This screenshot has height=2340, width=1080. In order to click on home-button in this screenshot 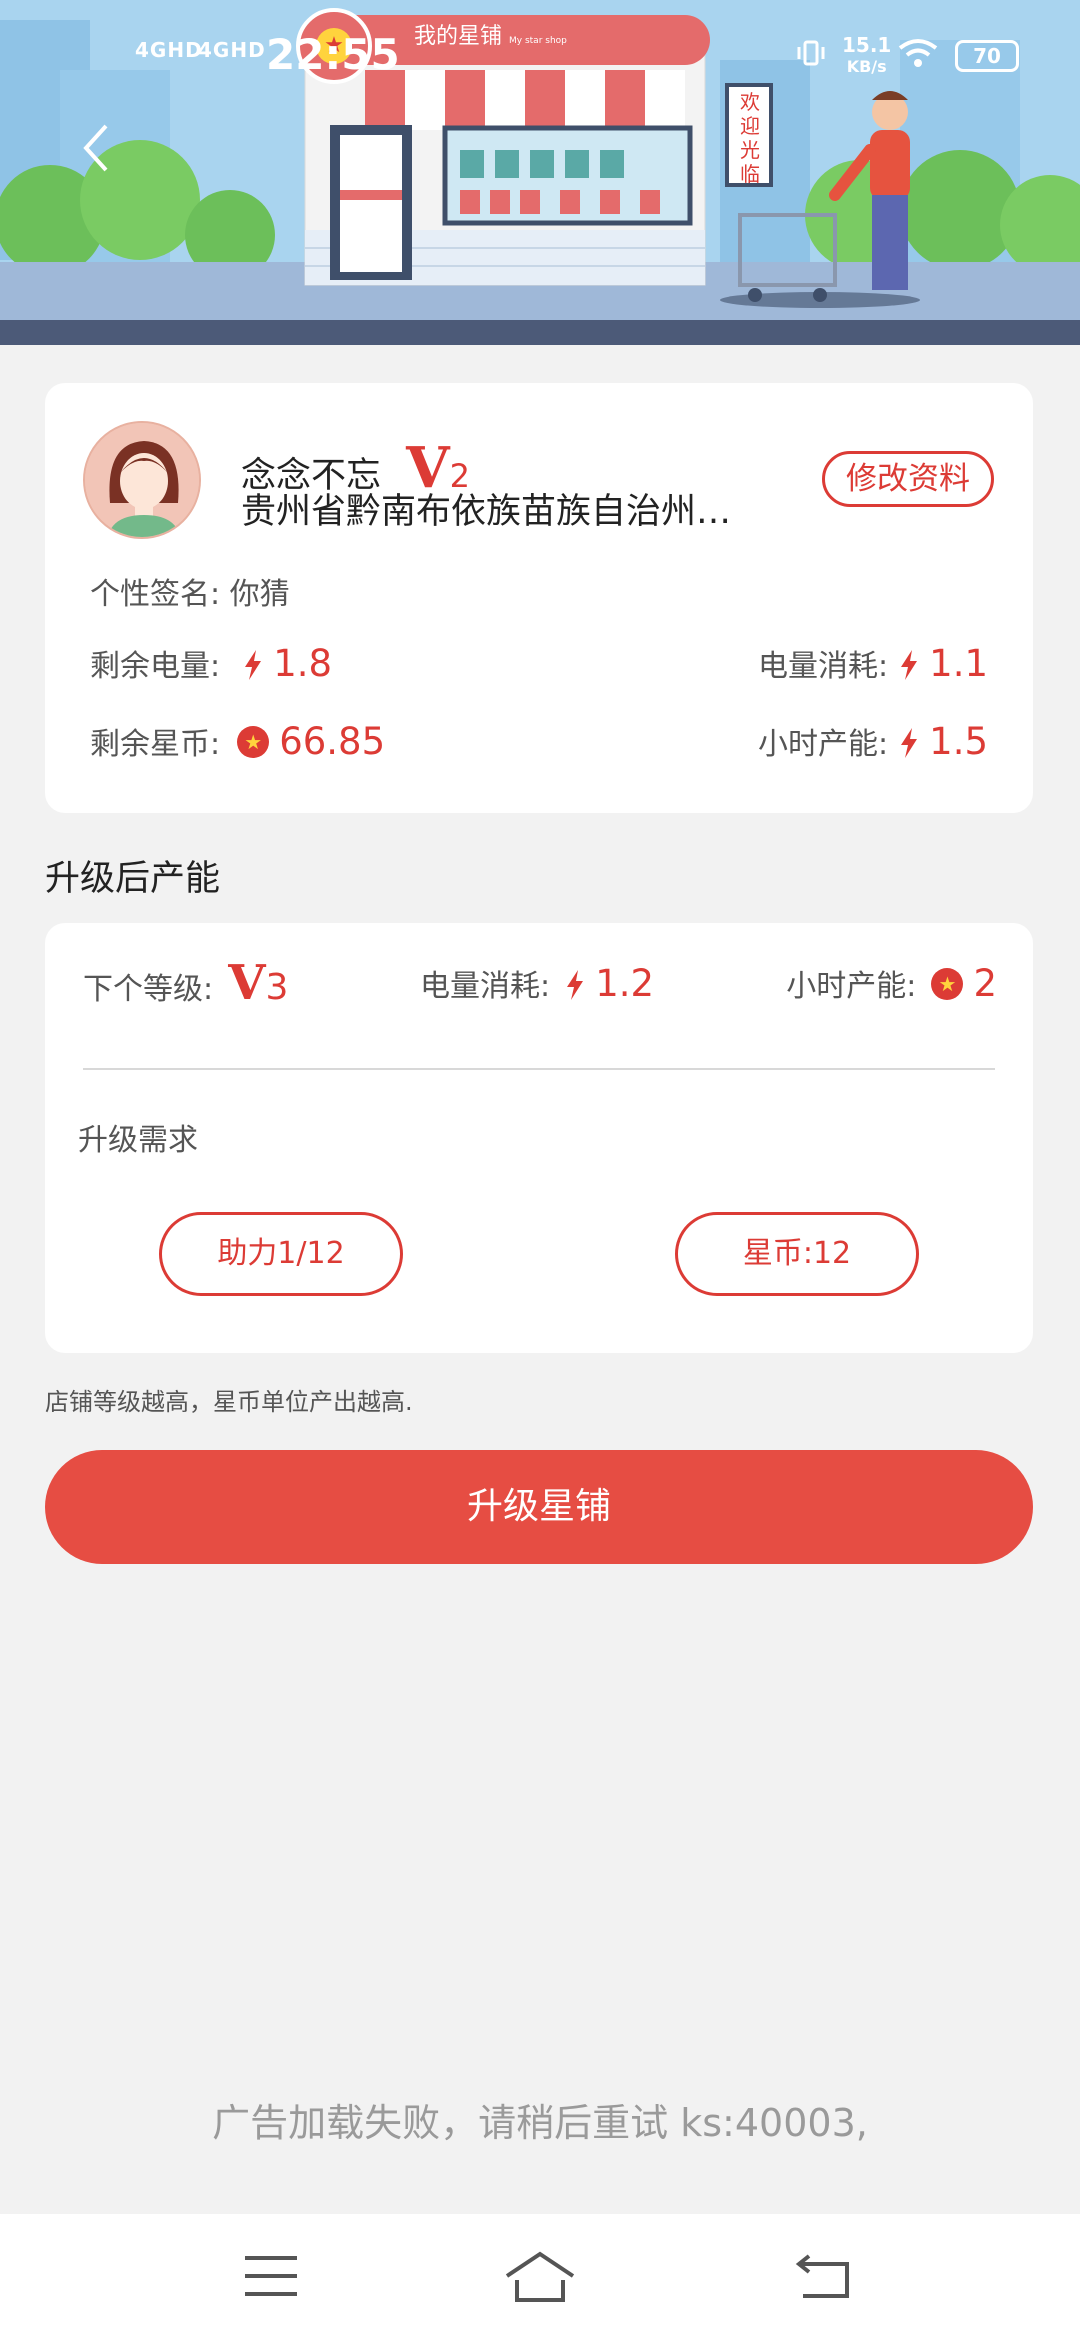, I will do `click(540, 2276)`.